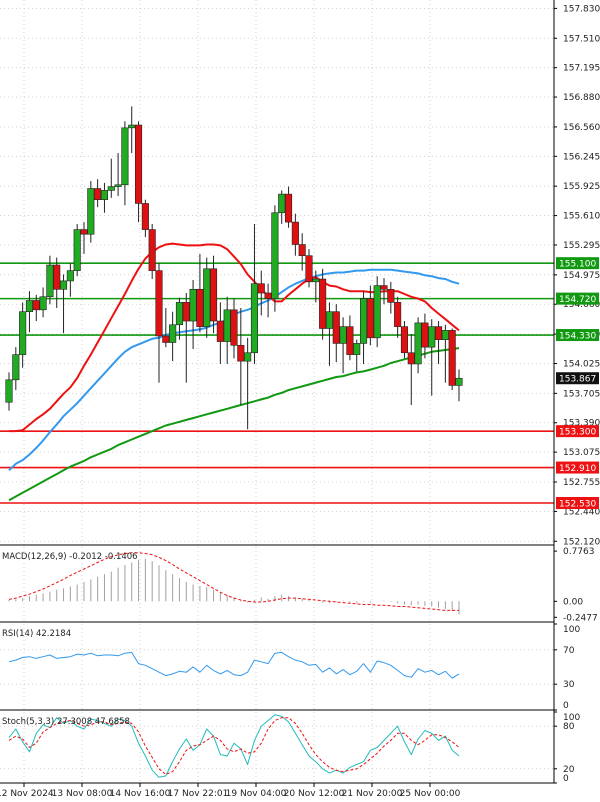 This screenshot has height=802, width=600. Describe the element at coordinates (581, 246) in the screenshot. I see `price-tick-label: 155.295` at that location.